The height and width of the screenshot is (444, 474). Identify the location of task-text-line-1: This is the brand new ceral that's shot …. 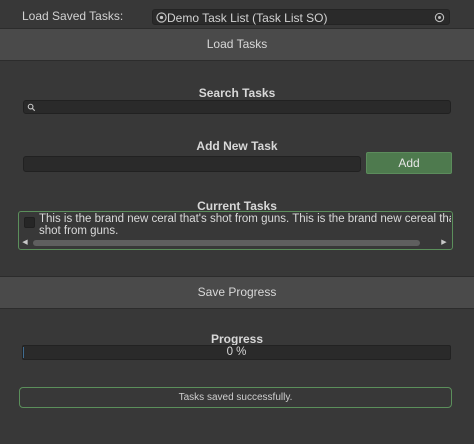
(245, 219).